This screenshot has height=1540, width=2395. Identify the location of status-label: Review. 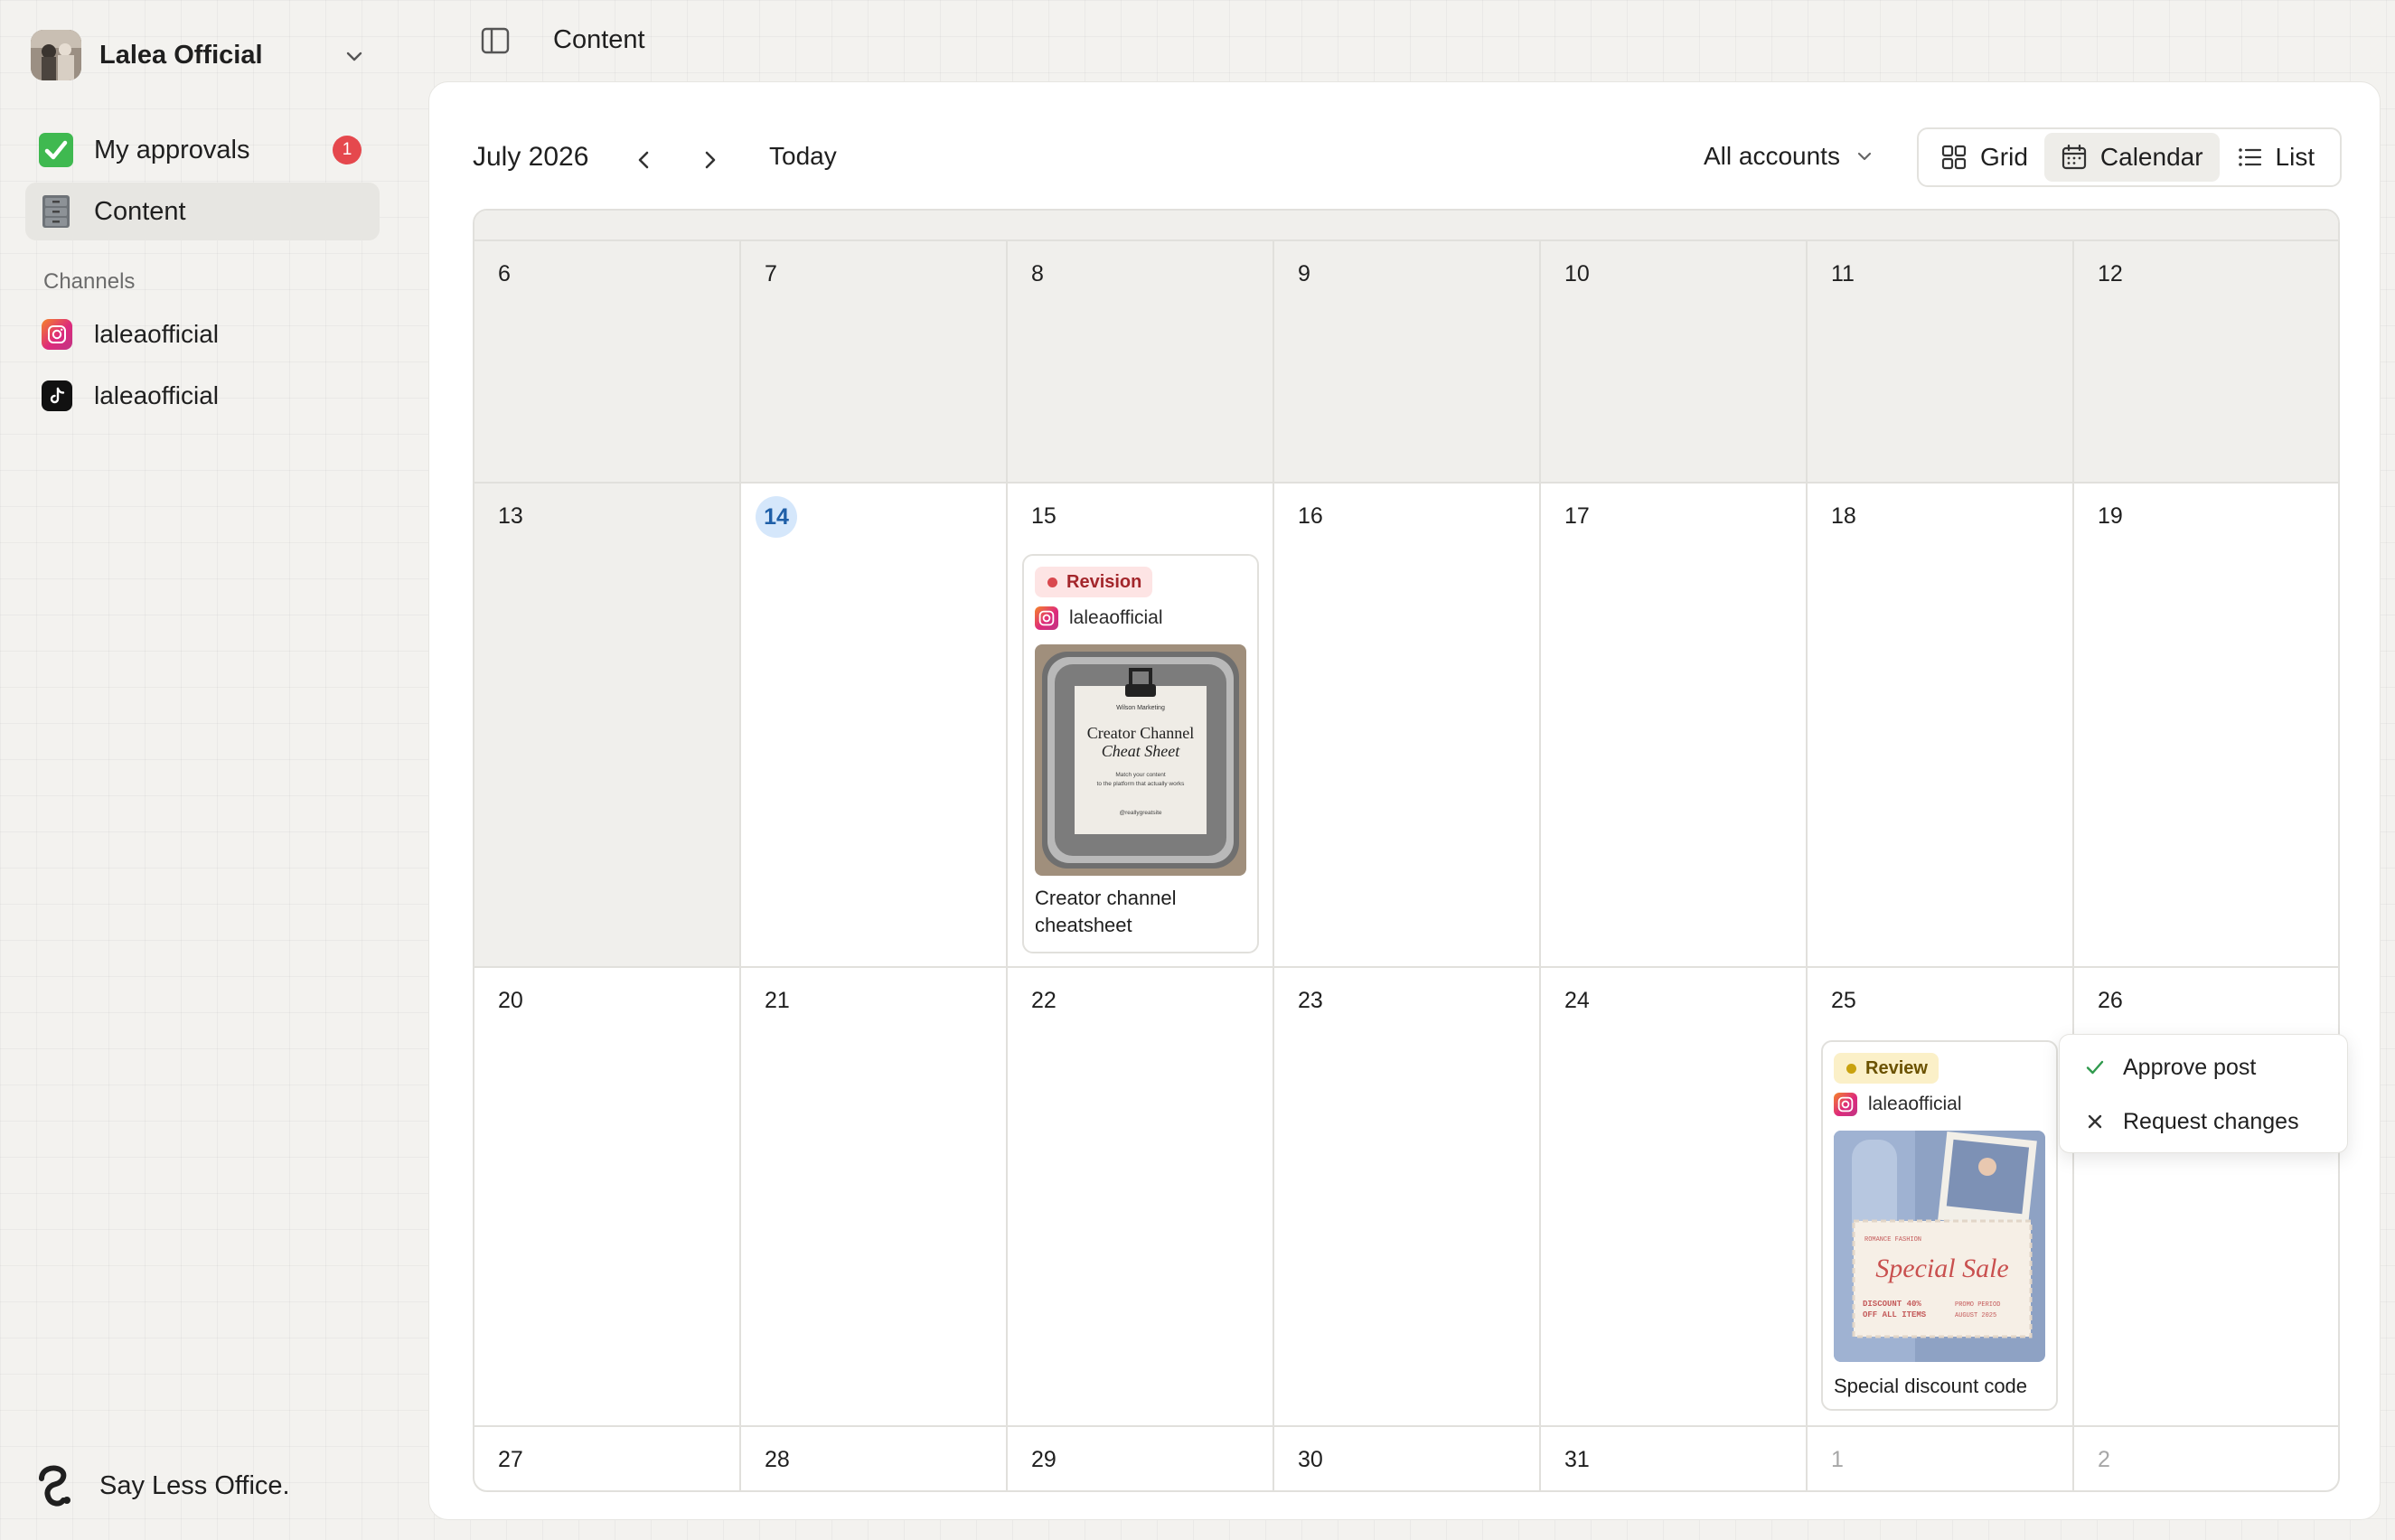
(1897, 1067).